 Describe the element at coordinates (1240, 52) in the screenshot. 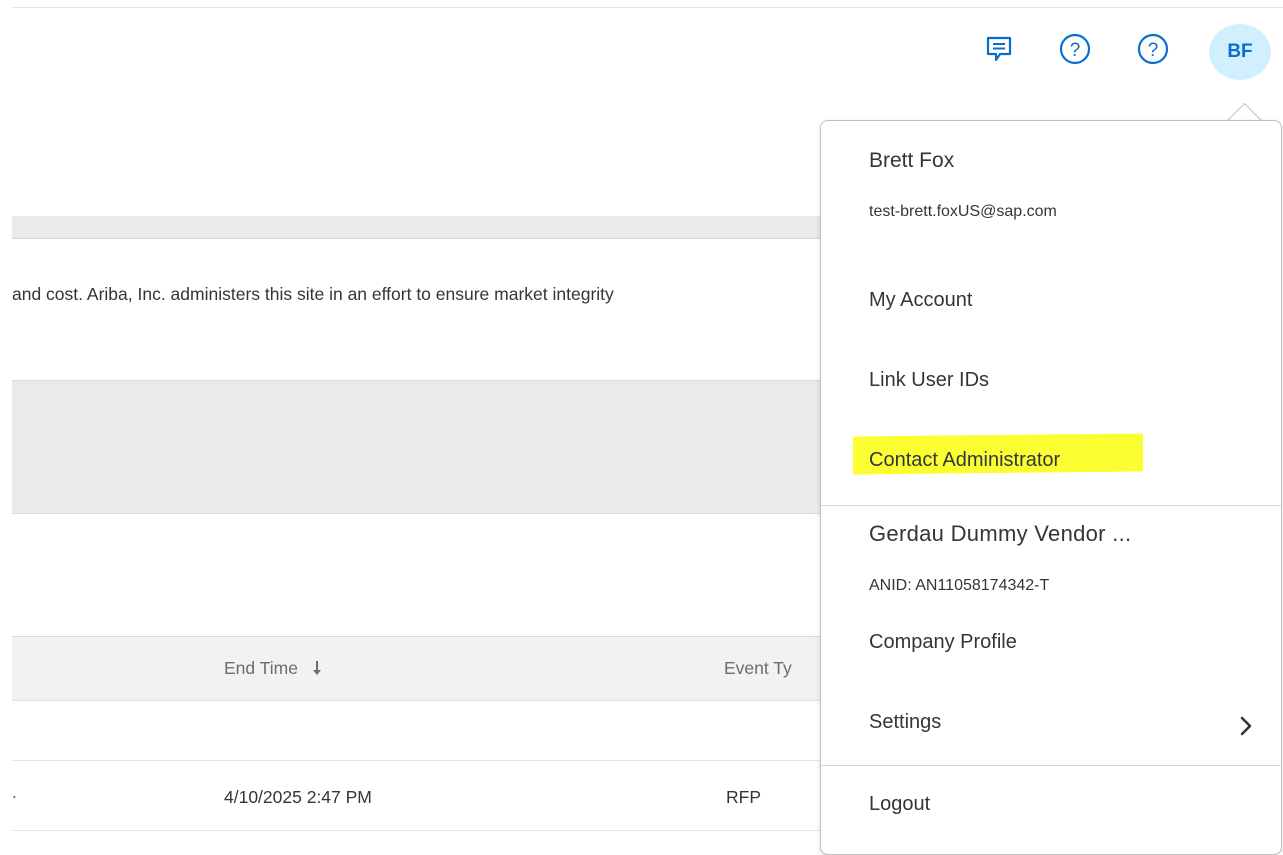

I see `user-avatar-button: BF` at that location.